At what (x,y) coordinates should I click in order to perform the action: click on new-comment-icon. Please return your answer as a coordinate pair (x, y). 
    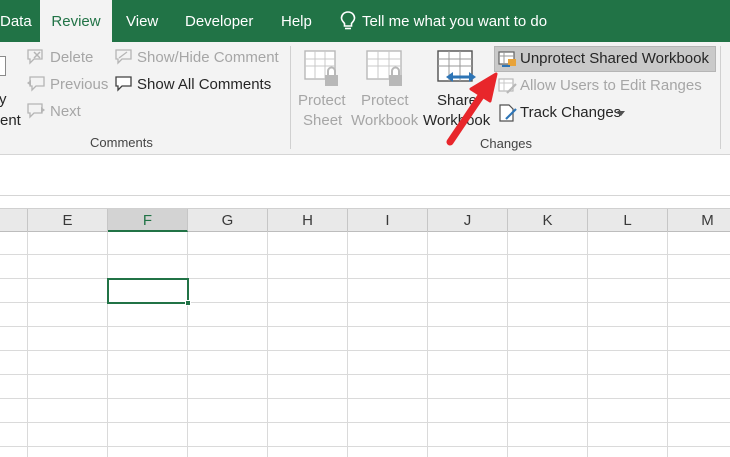
    Looking at the image, I should click on (3, 66).